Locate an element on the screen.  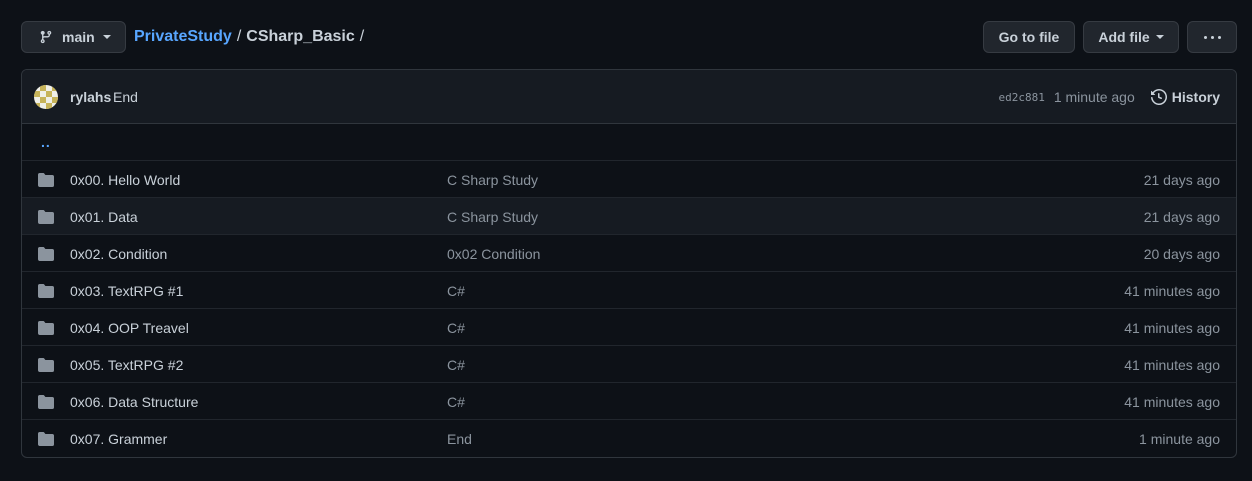
file-name-link: 0x06. Data Structure is located at coordinates (134, 402).